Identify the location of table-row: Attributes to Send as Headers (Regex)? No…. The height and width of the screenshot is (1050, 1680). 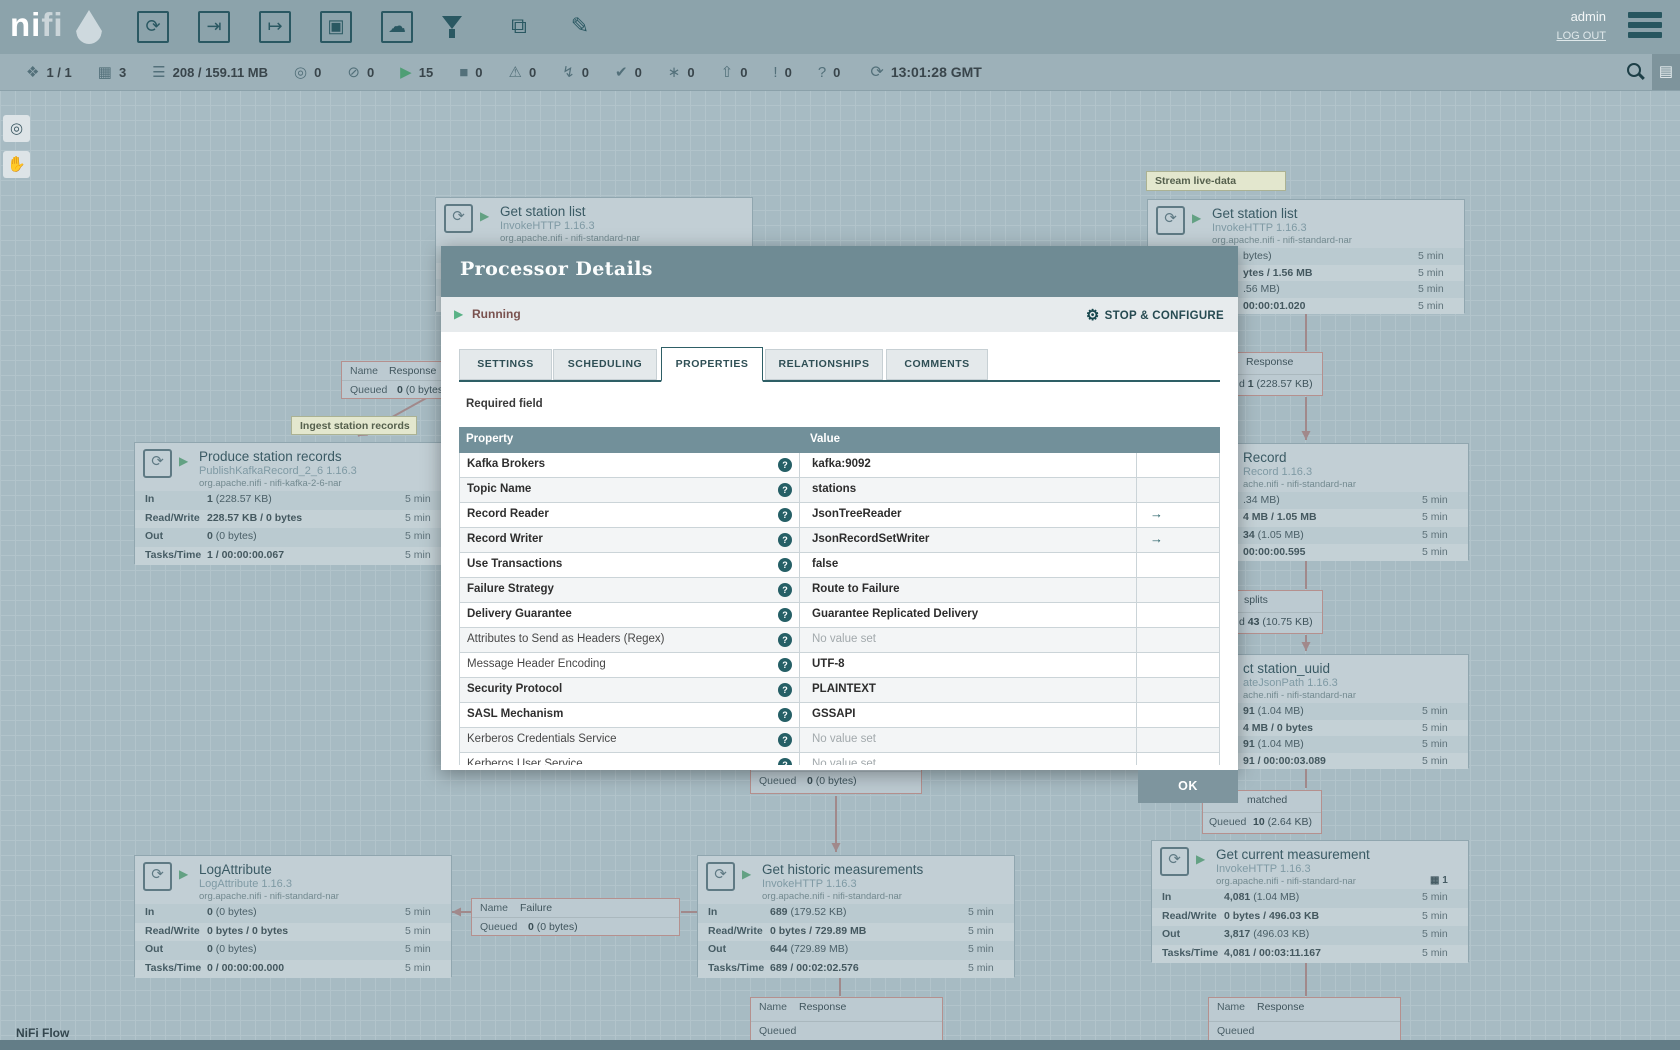
(839, 640).